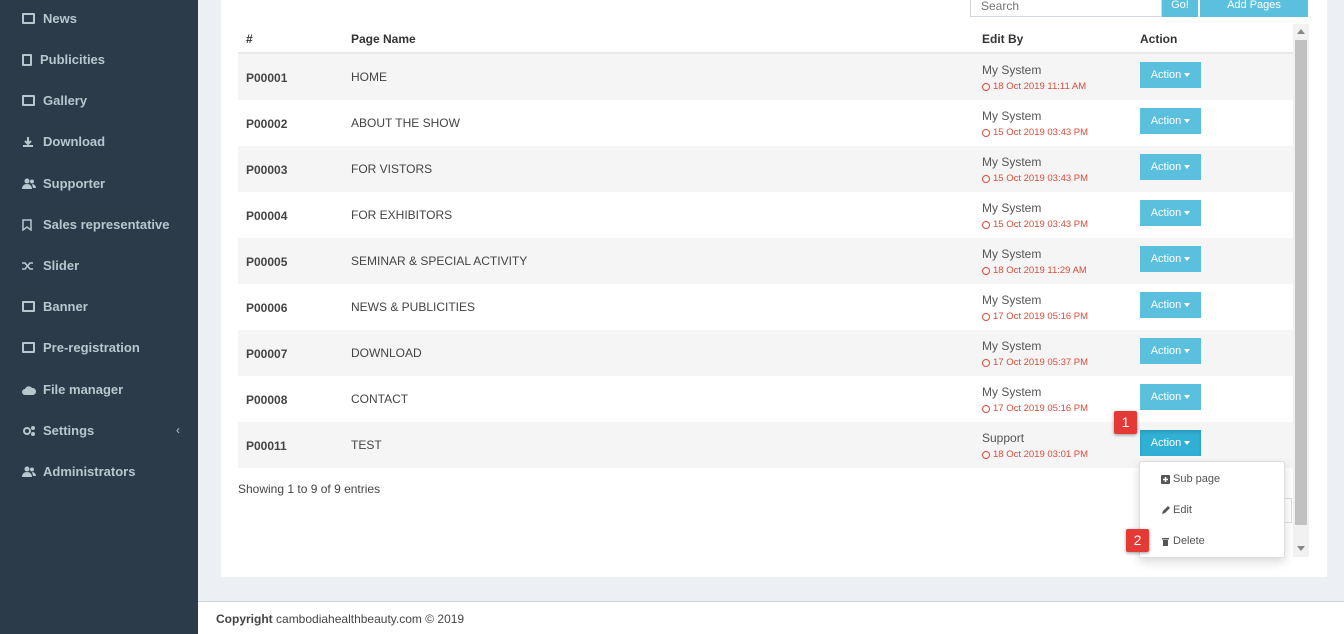  What do you see at coordinates (89, 471) in the screenshot?
I see `sidebar-item-label: Administrators` at bounding box center [89, 471].